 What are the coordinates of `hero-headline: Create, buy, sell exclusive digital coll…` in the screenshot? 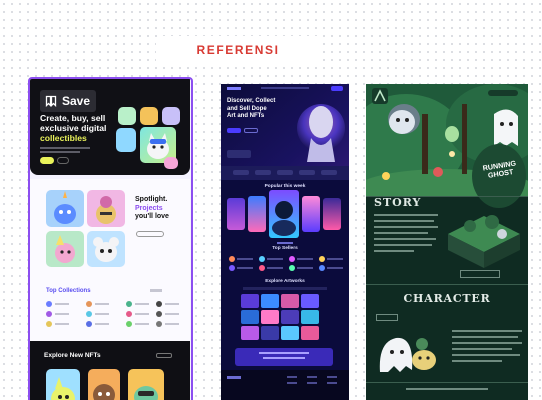 It's located at (73, 128).